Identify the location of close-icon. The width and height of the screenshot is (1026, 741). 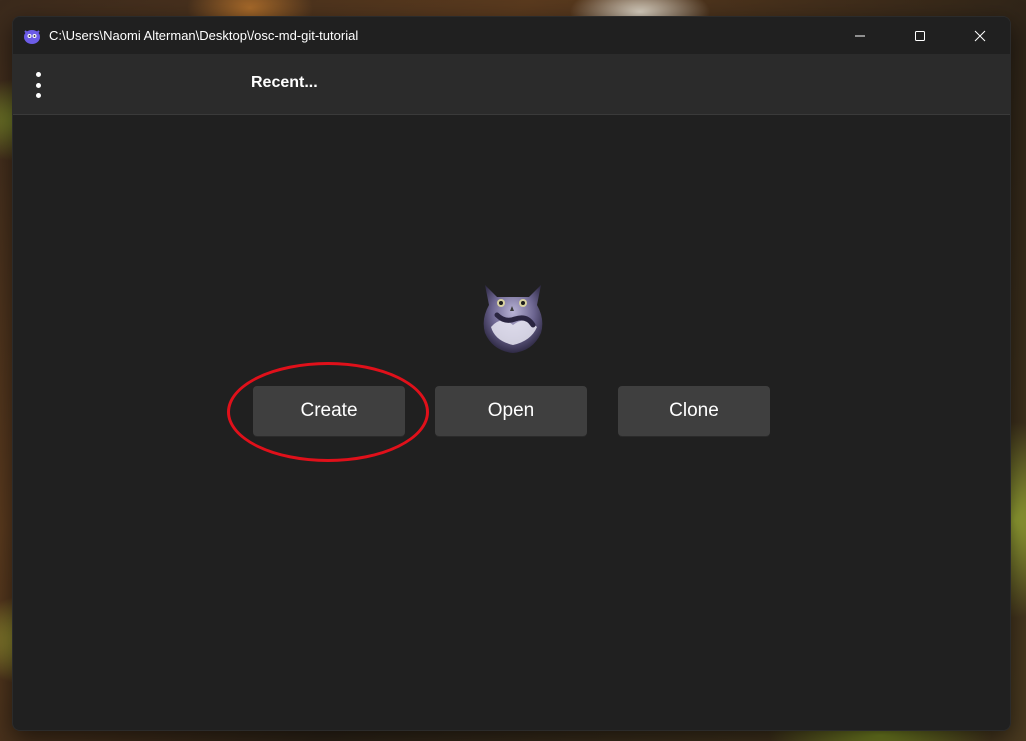
(980, 35).